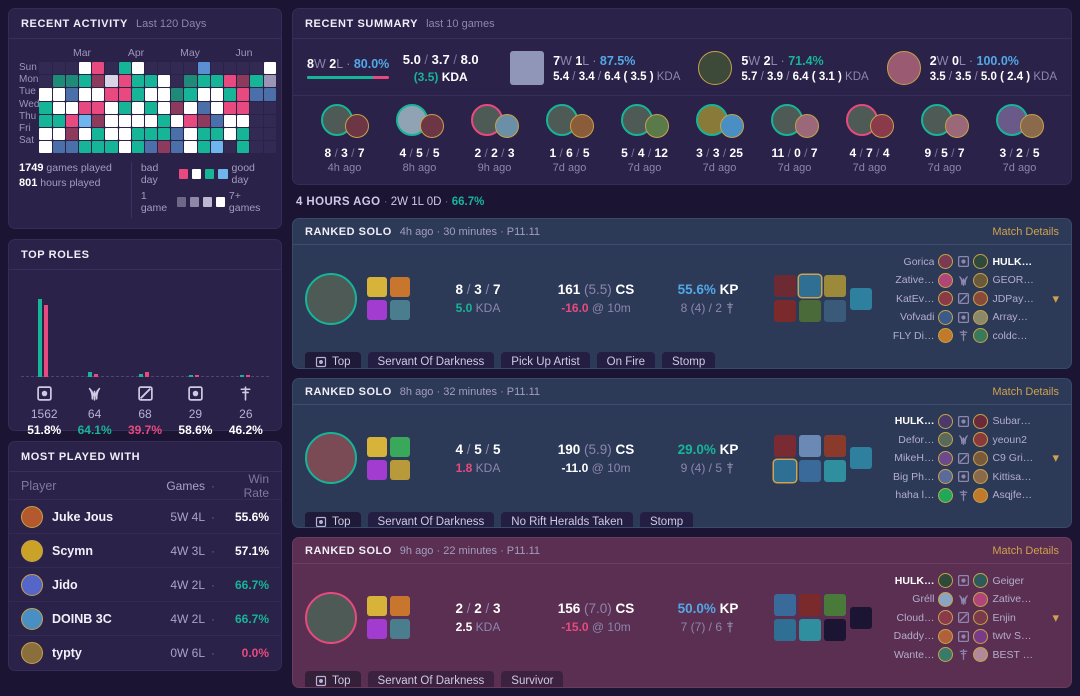  I want to click on most-played-row: Juke Jous 5W 4L · 55.6%, so click(145, 517).